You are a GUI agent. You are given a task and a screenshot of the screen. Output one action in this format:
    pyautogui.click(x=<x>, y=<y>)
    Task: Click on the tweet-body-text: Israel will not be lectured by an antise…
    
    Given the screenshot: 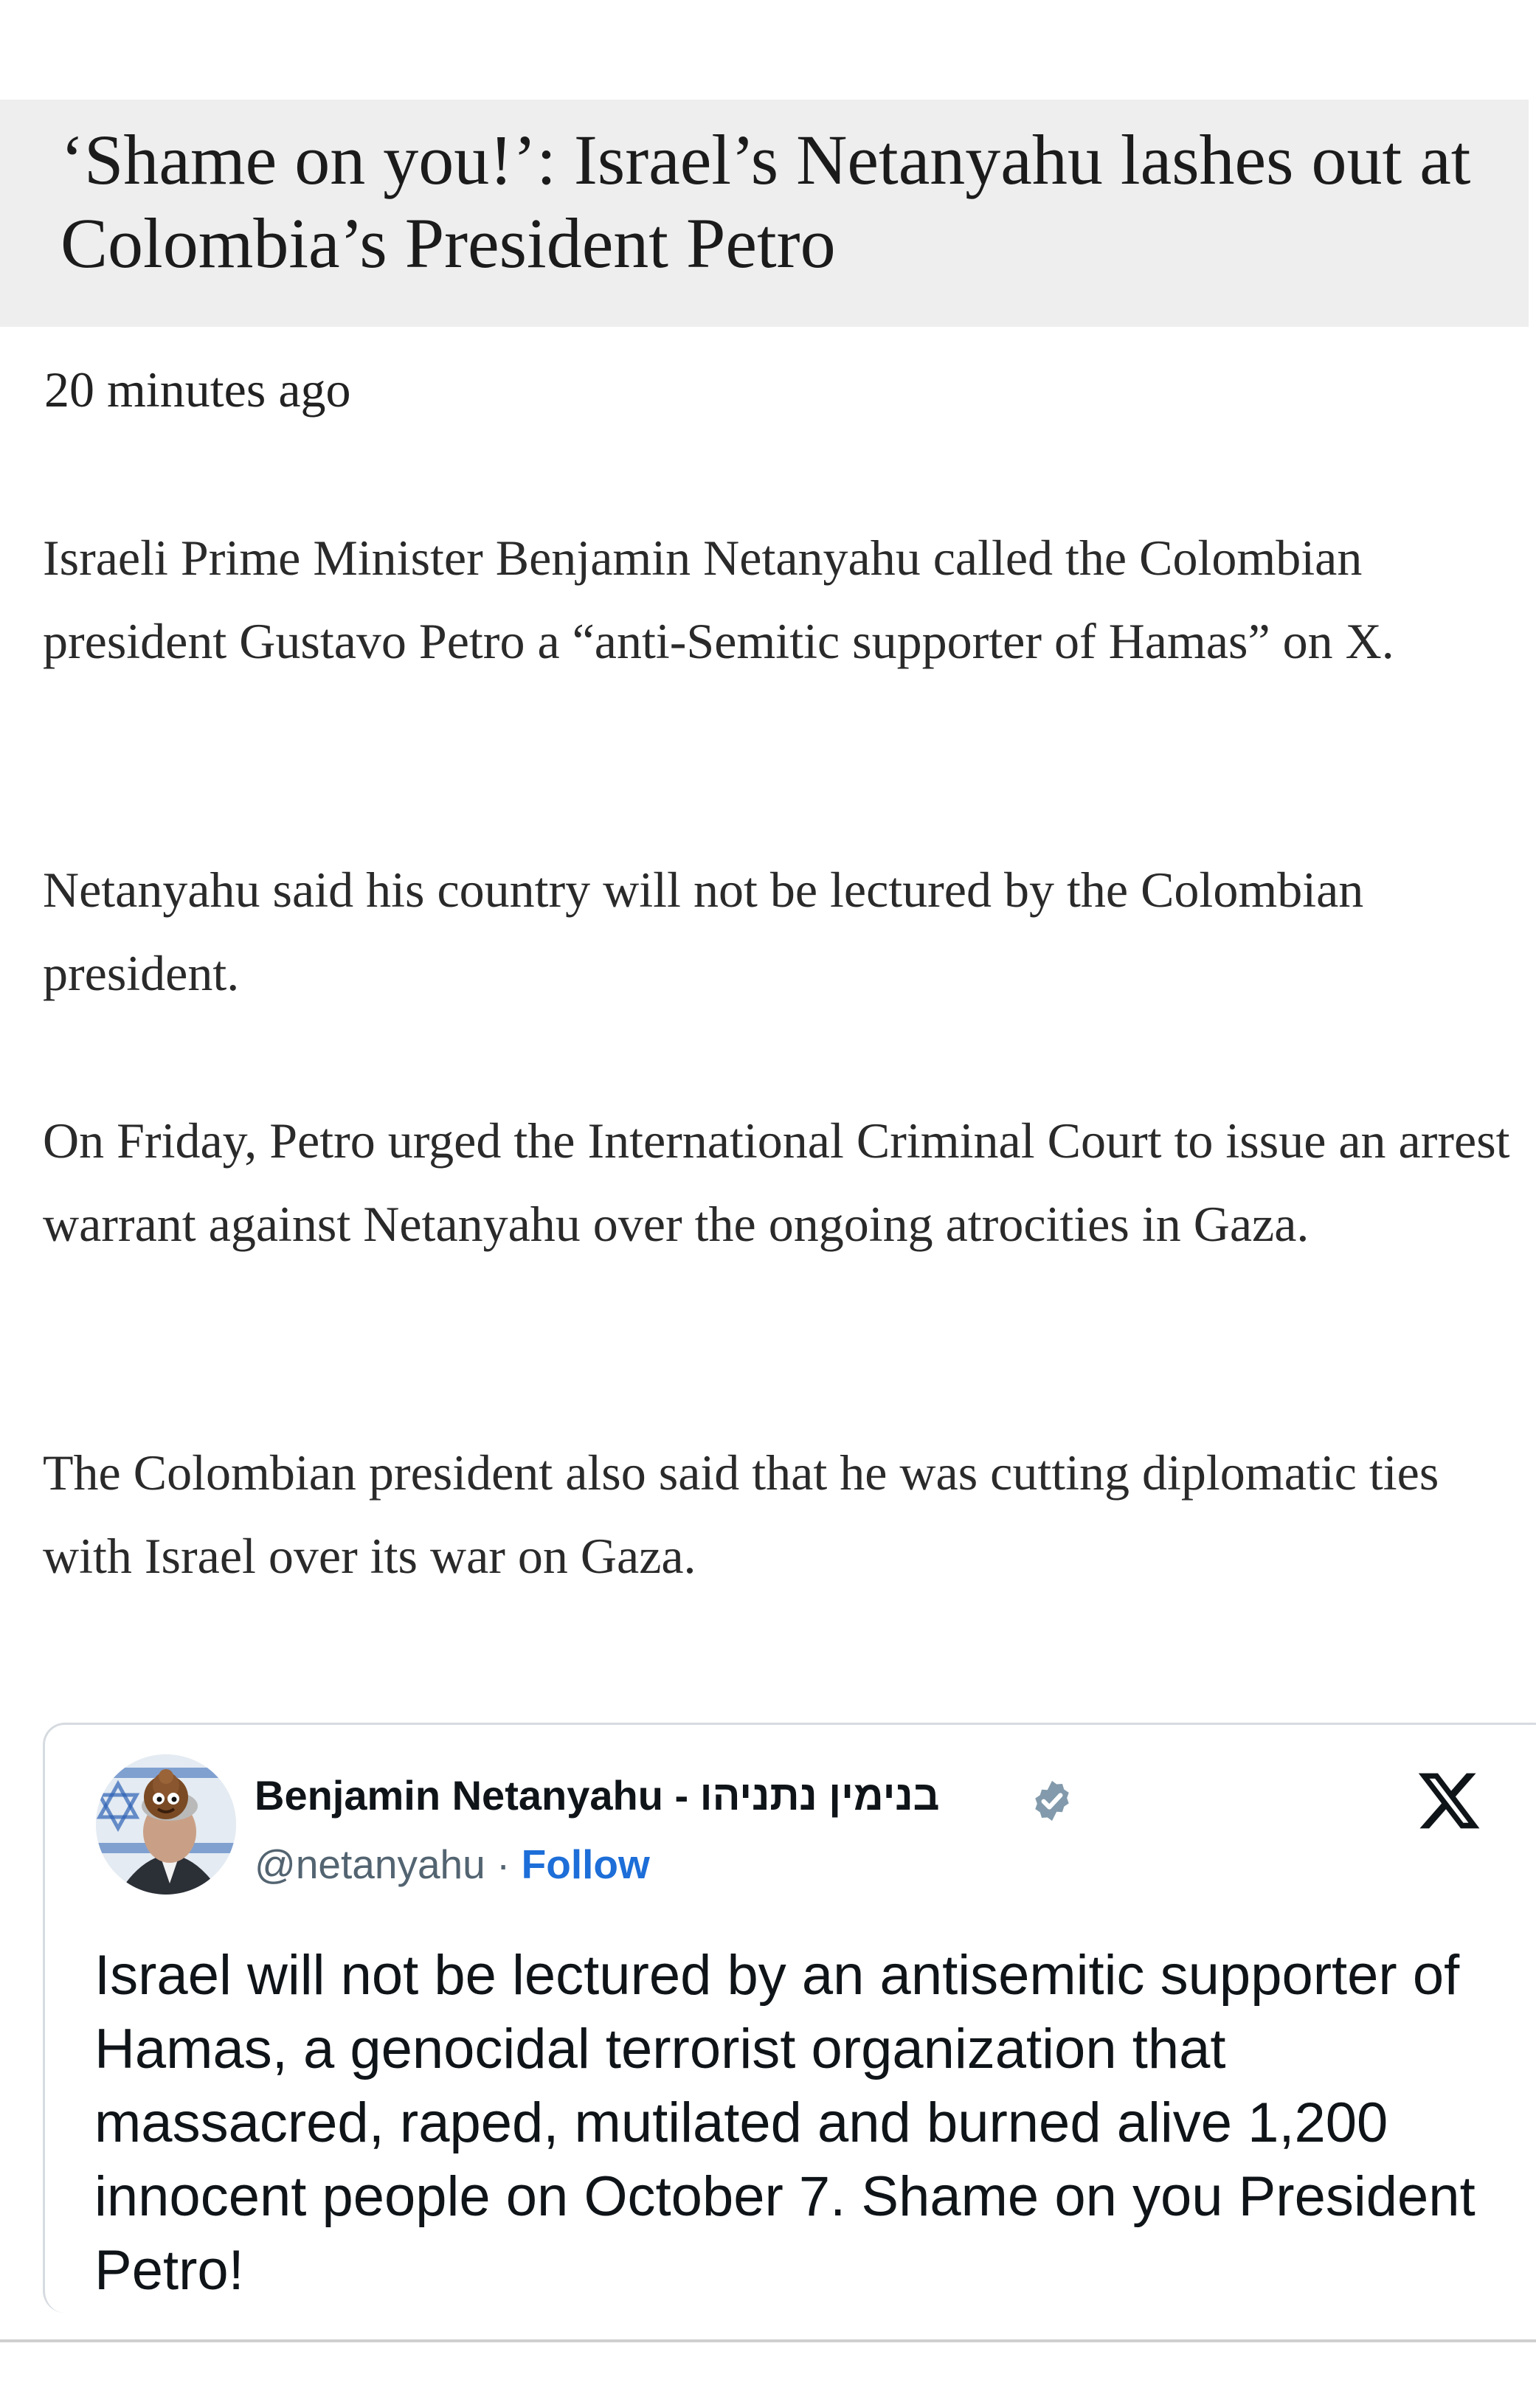 What is the action you would take?
    pyautogui.click(x=785, y=2123)
    